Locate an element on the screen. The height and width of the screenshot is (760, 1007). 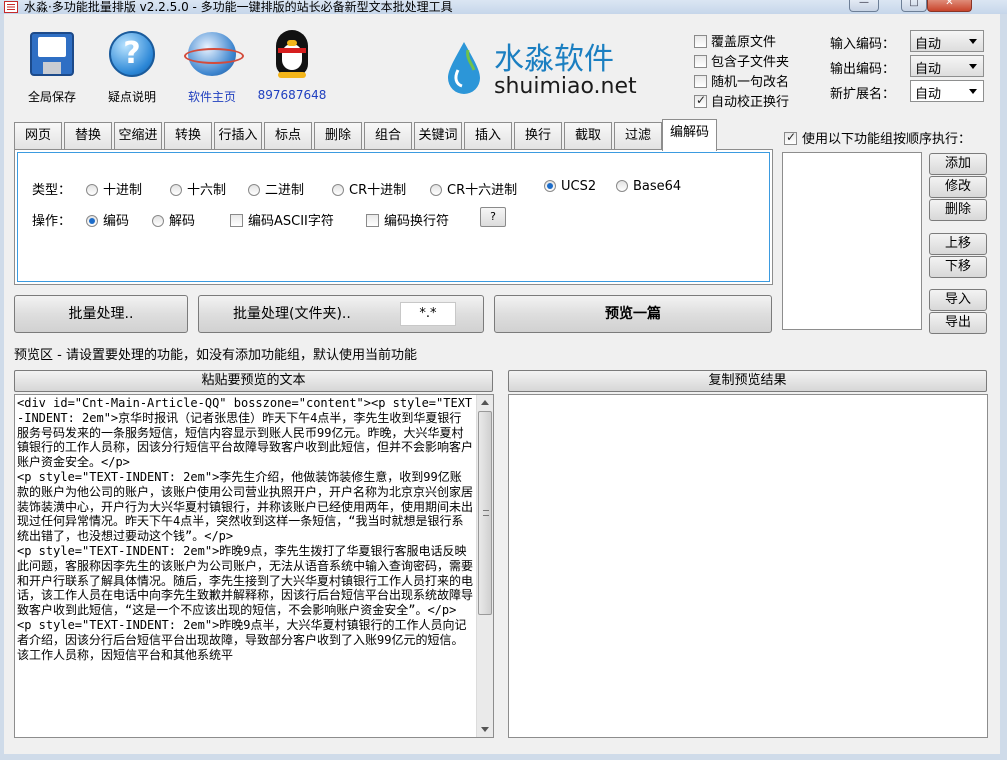
op-encode-radio: 编码 is located at coordinates (107, 219).